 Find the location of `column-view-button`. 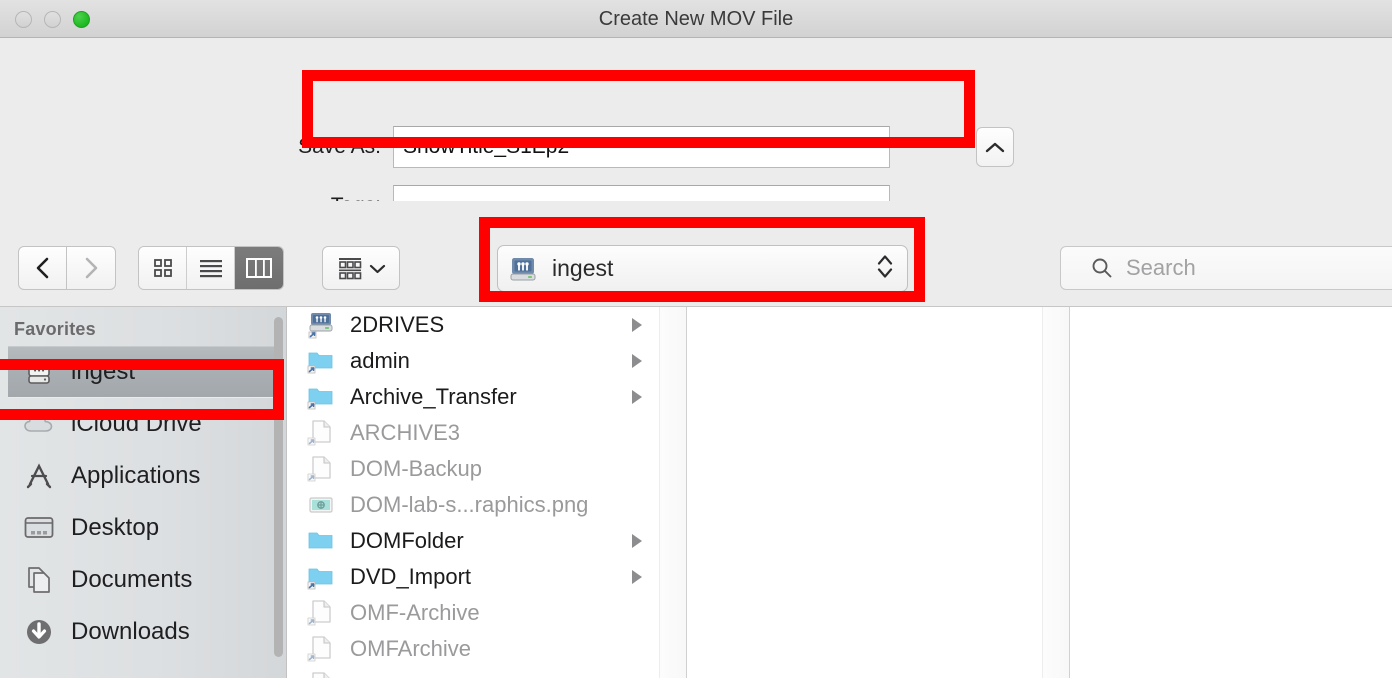

column-view-button is located at coordinates (259, 268).